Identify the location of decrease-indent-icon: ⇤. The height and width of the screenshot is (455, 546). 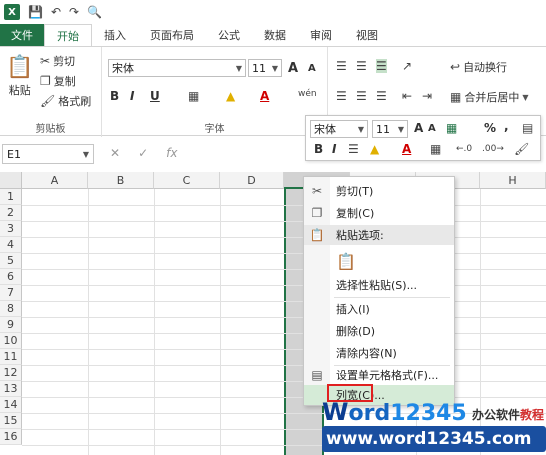
(407, 96).